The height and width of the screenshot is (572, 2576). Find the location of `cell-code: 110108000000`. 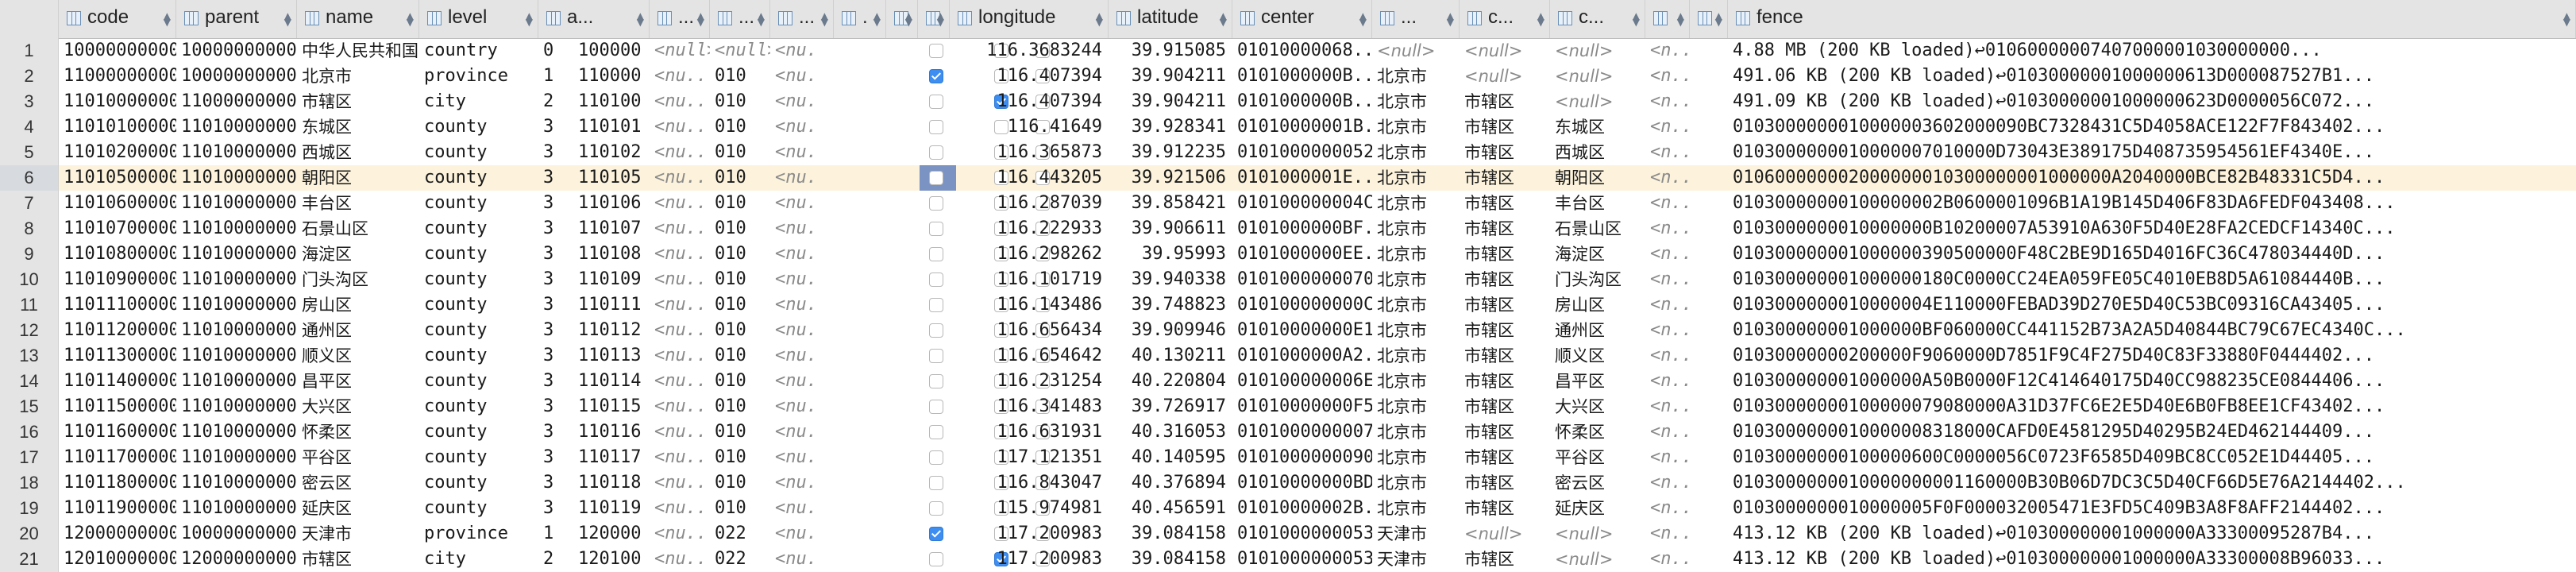

cell-code: 110108000000 is located at coordinates (117, 254).